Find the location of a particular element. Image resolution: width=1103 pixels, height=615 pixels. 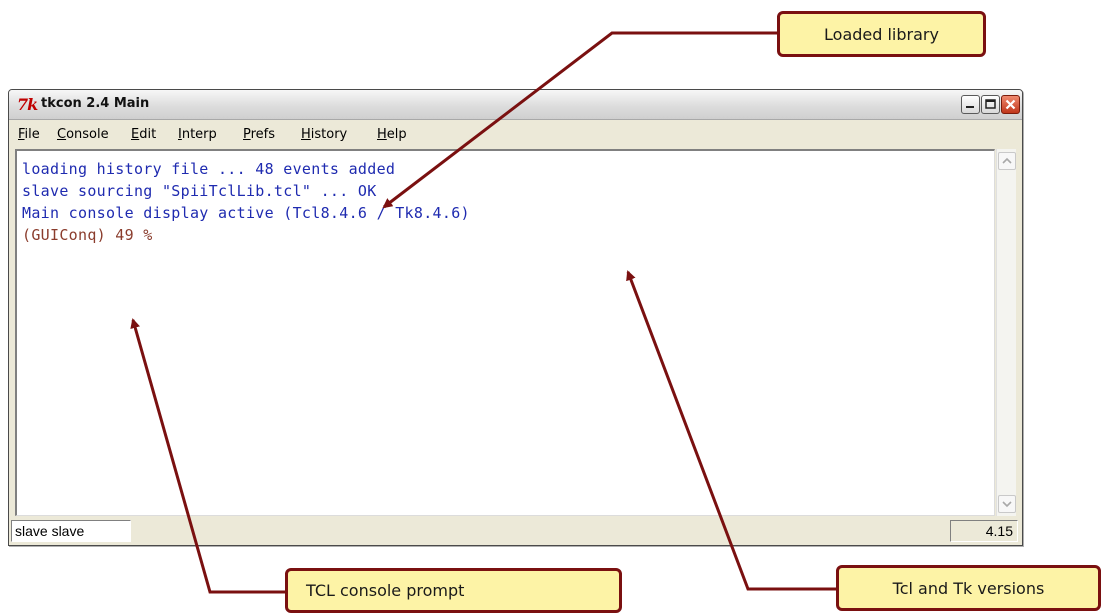

arrow-prompt is located at coordinates (207, 456).